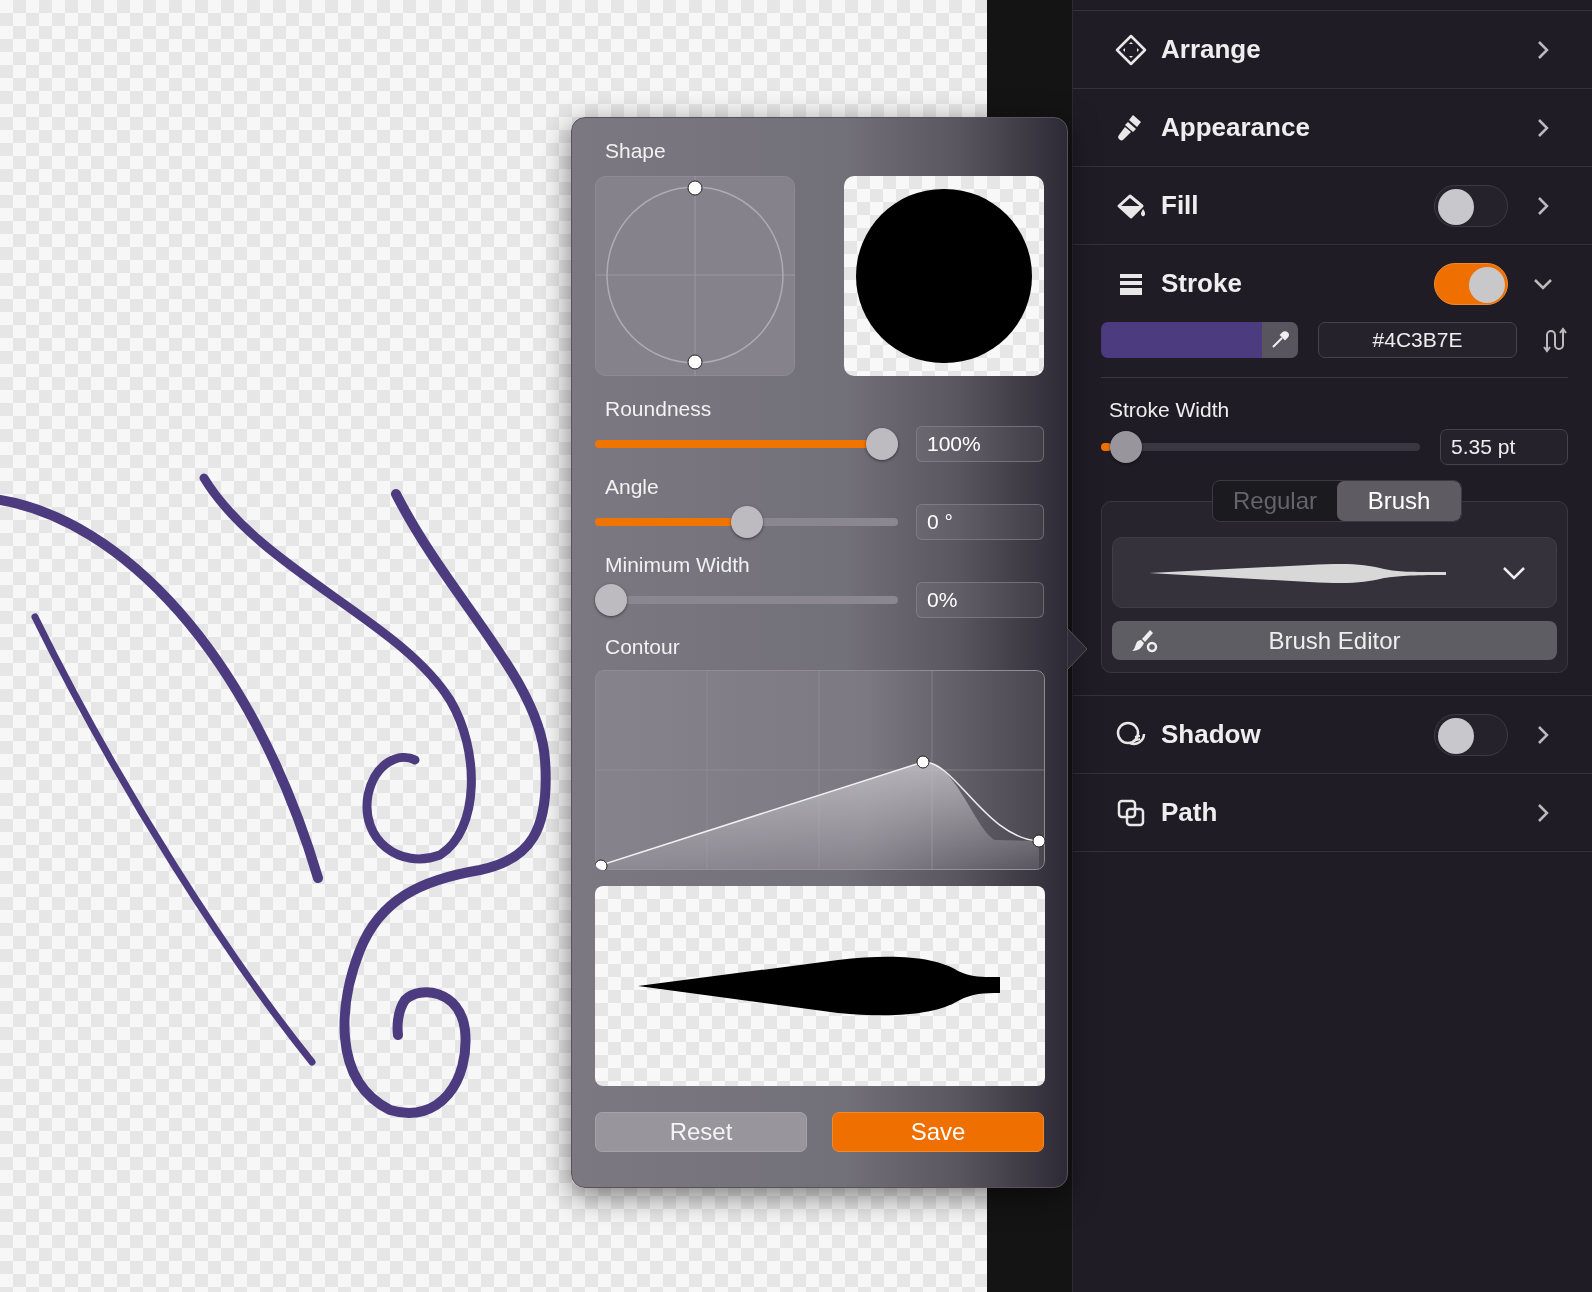  I want to click on brush-gear-icon, so click(1145, 641).